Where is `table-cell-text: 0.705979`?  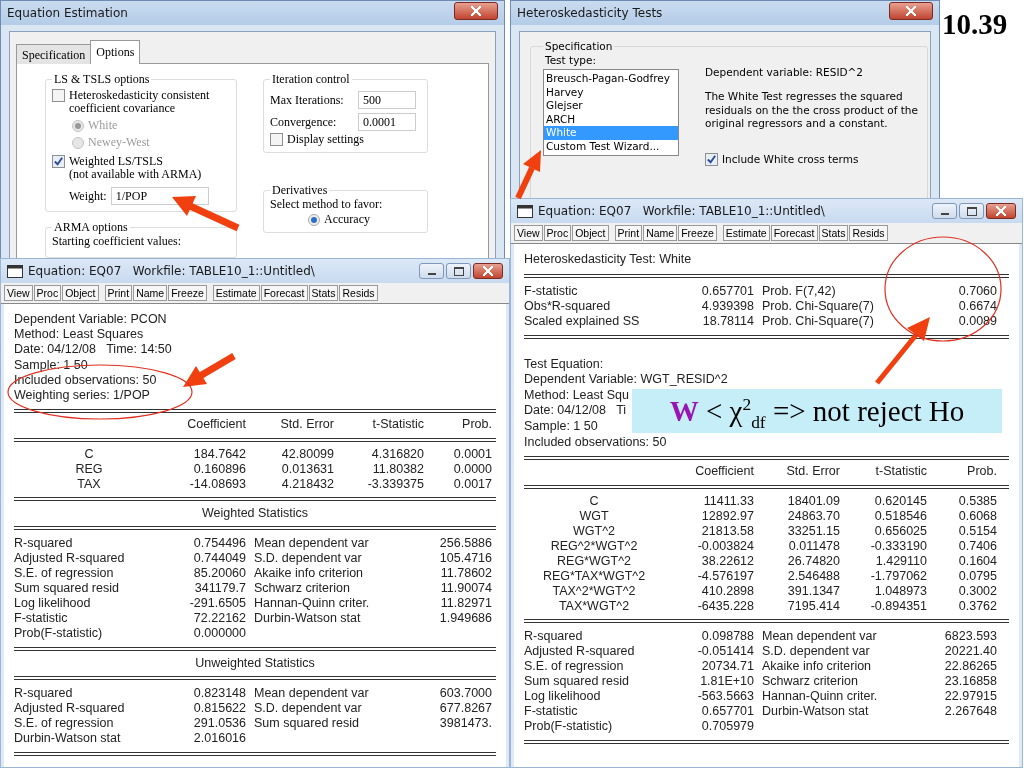 table-cell-text: 0.705979 is located at coordinates (727, 727).